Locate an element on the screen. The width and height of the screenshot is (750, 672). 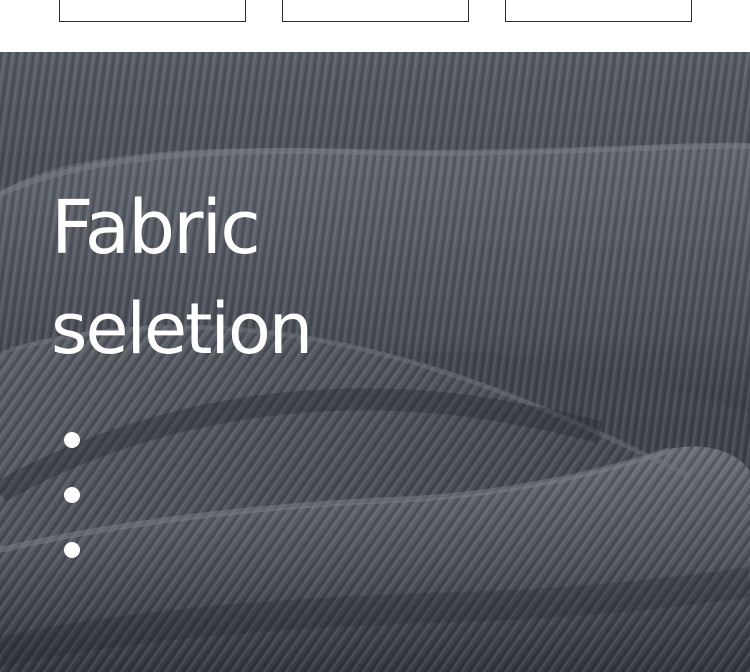
heading-line-2: seletion is located at coordinates (182, 329).